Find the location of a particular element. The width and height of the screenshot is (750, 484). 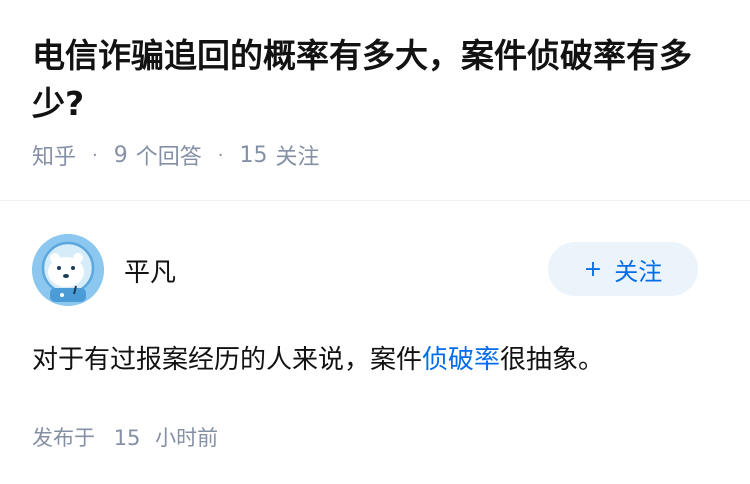

answer-count-label: 个回答 is located at coordinates (169, 155).